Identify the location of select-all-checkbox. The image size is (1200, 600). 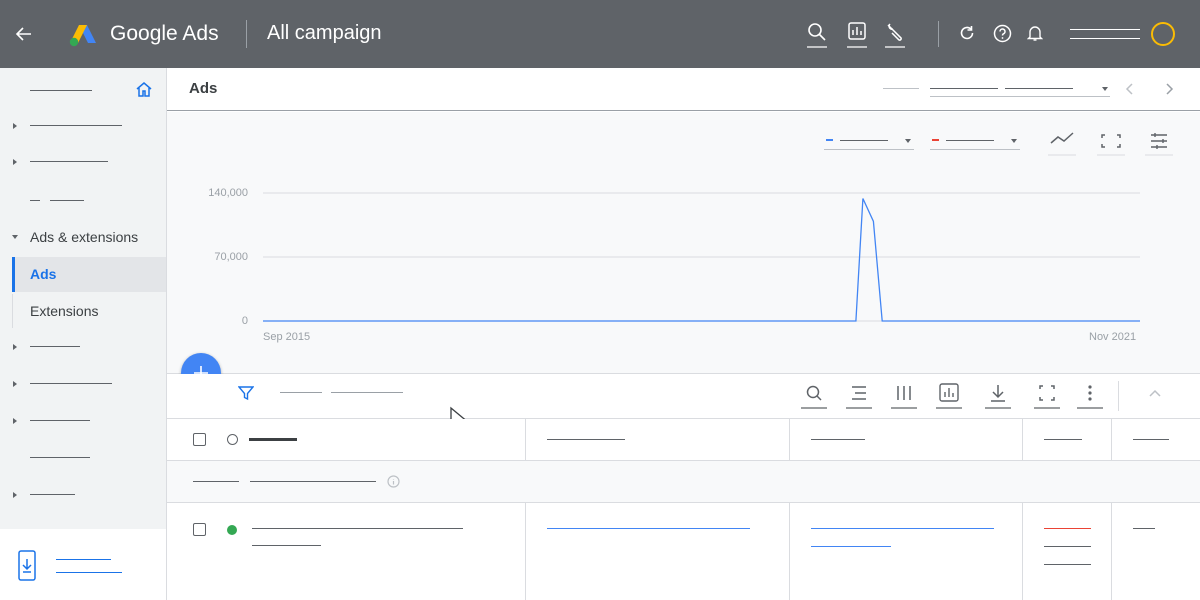
(199, 439).